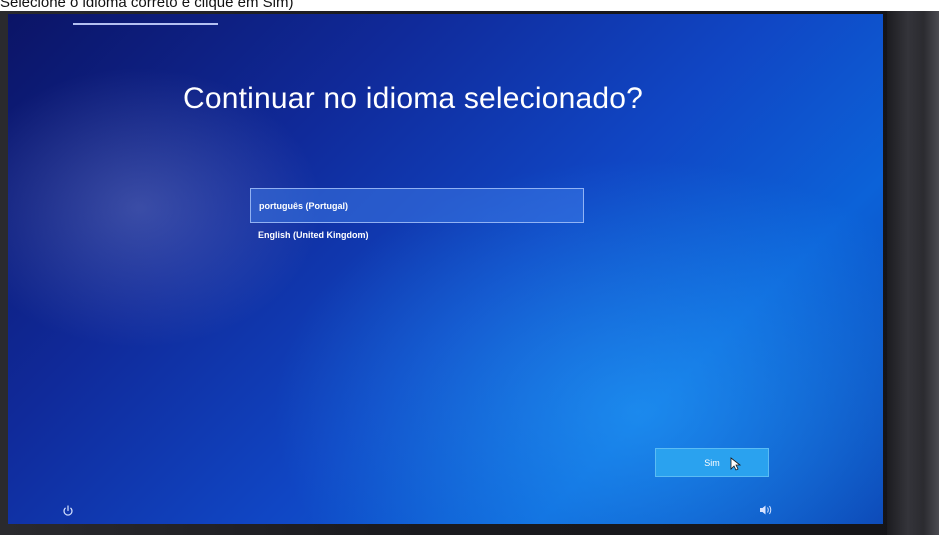 This screenshot has height=535, width=939. What do you see at coordinates (766, 510) in the screenshot?
I see `volume-icon` at bounding box center [766, 510].